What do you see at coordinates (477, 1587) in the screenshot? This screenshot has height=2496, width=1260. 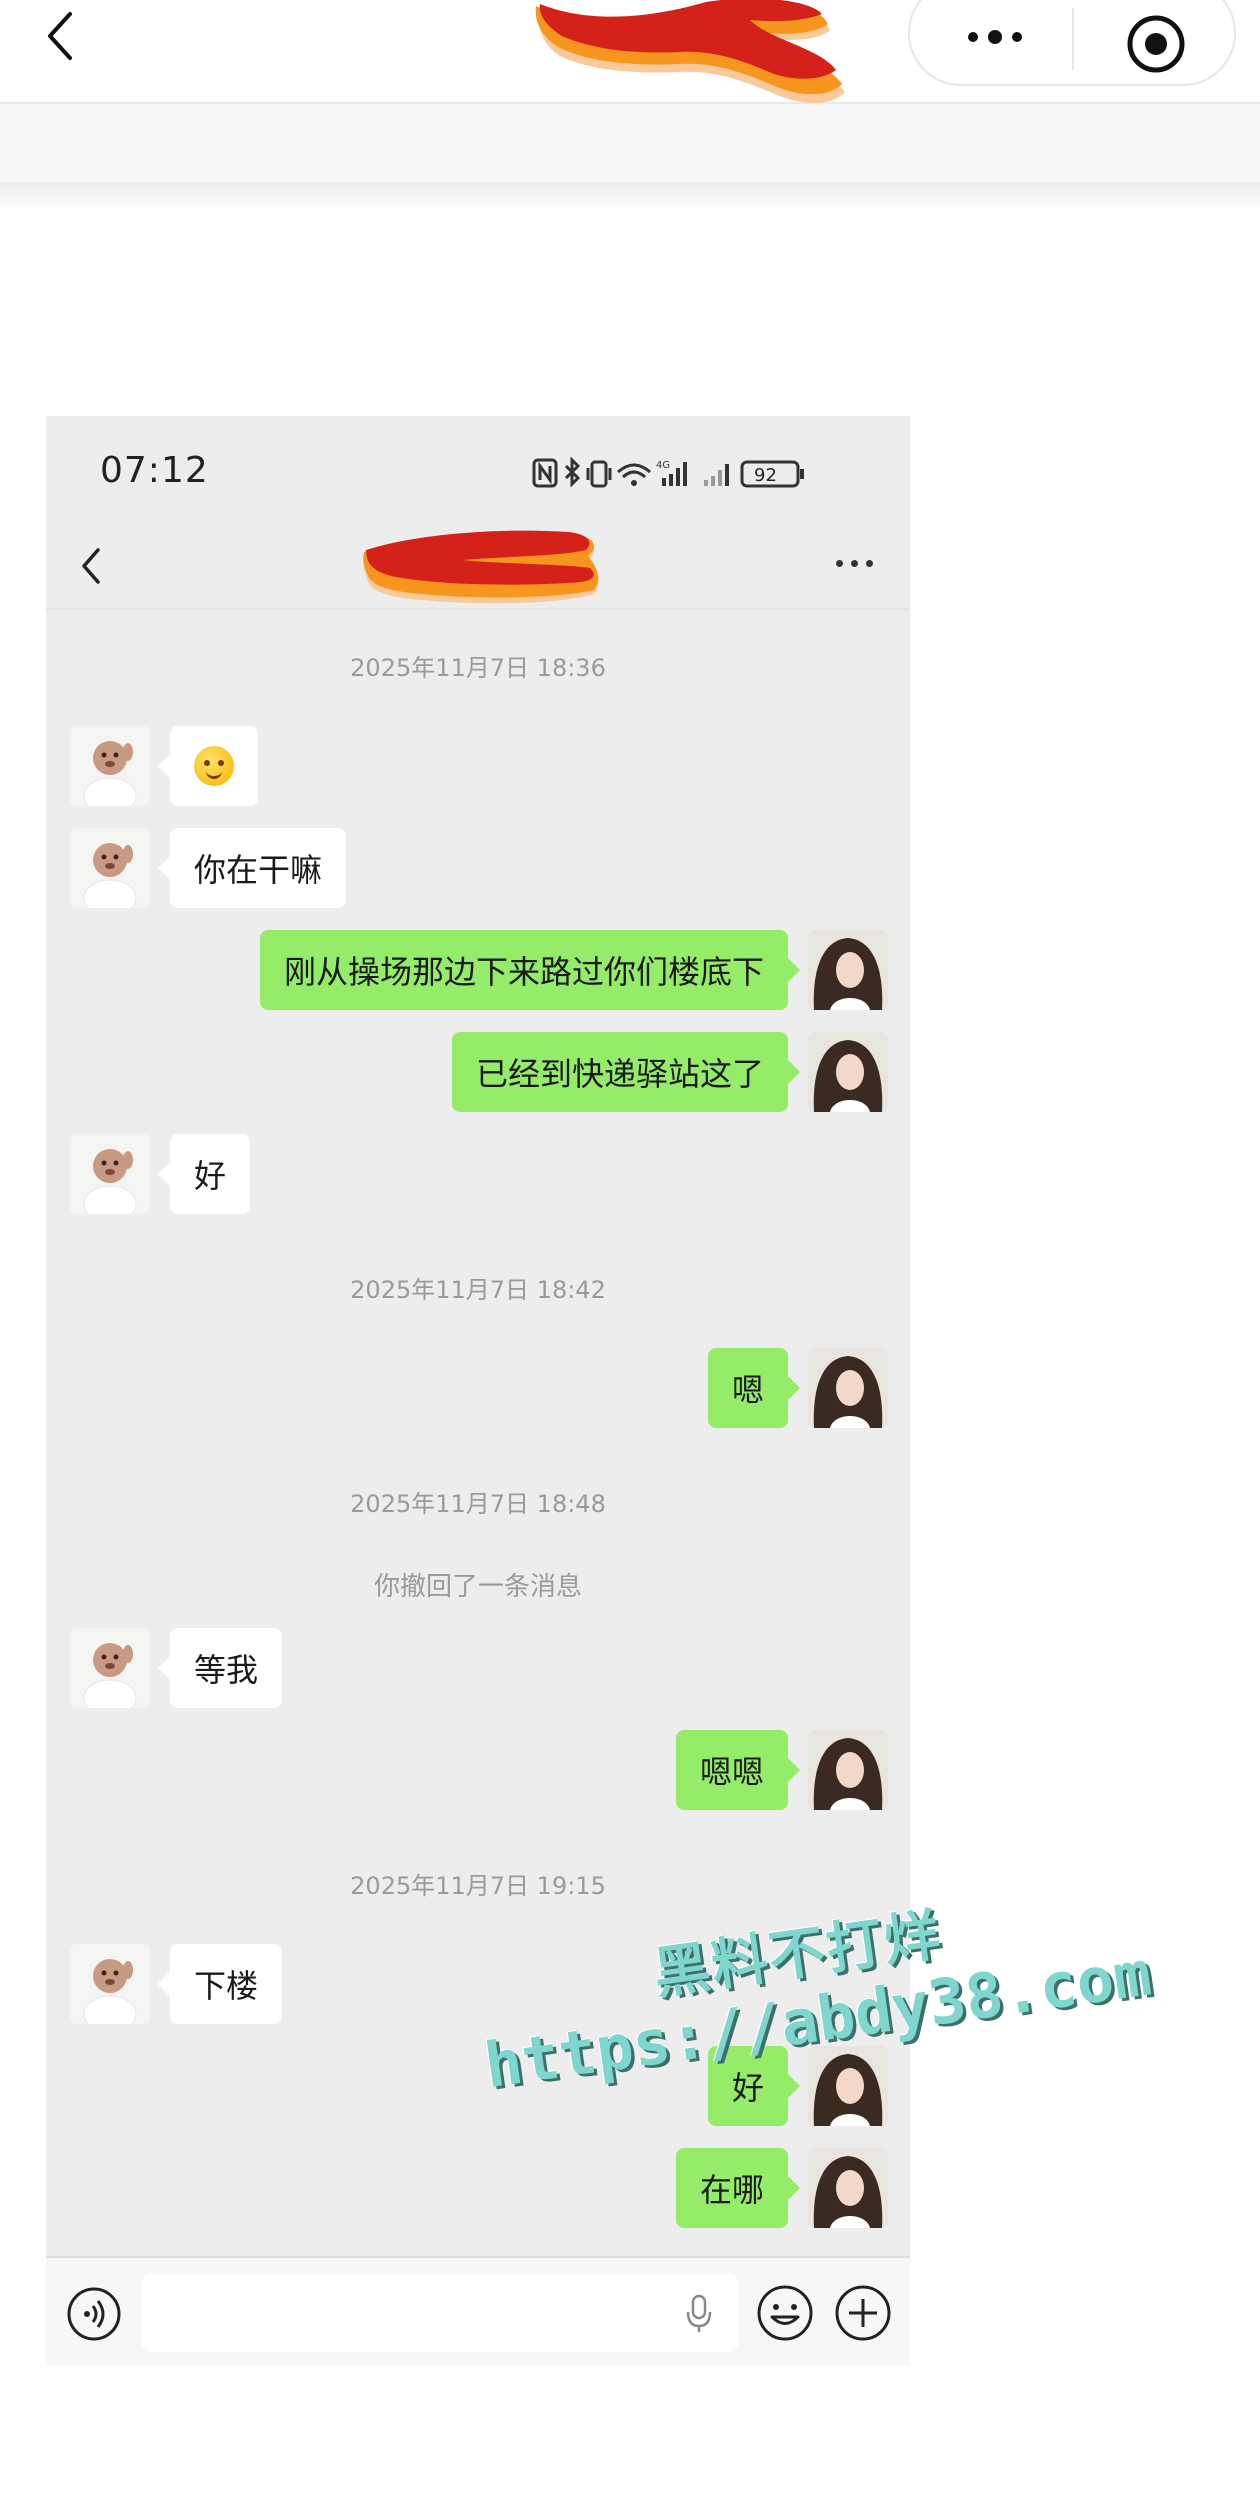 I see `recall-notice: 你撤回了一条消息` at bounding box center [477, 1587].